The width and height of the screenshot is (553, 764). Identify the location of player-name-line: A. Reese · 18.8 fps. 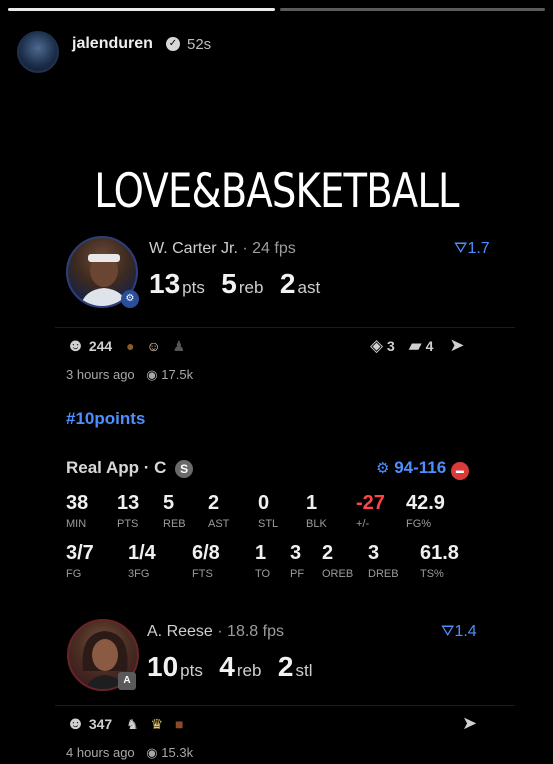
(215, 632).